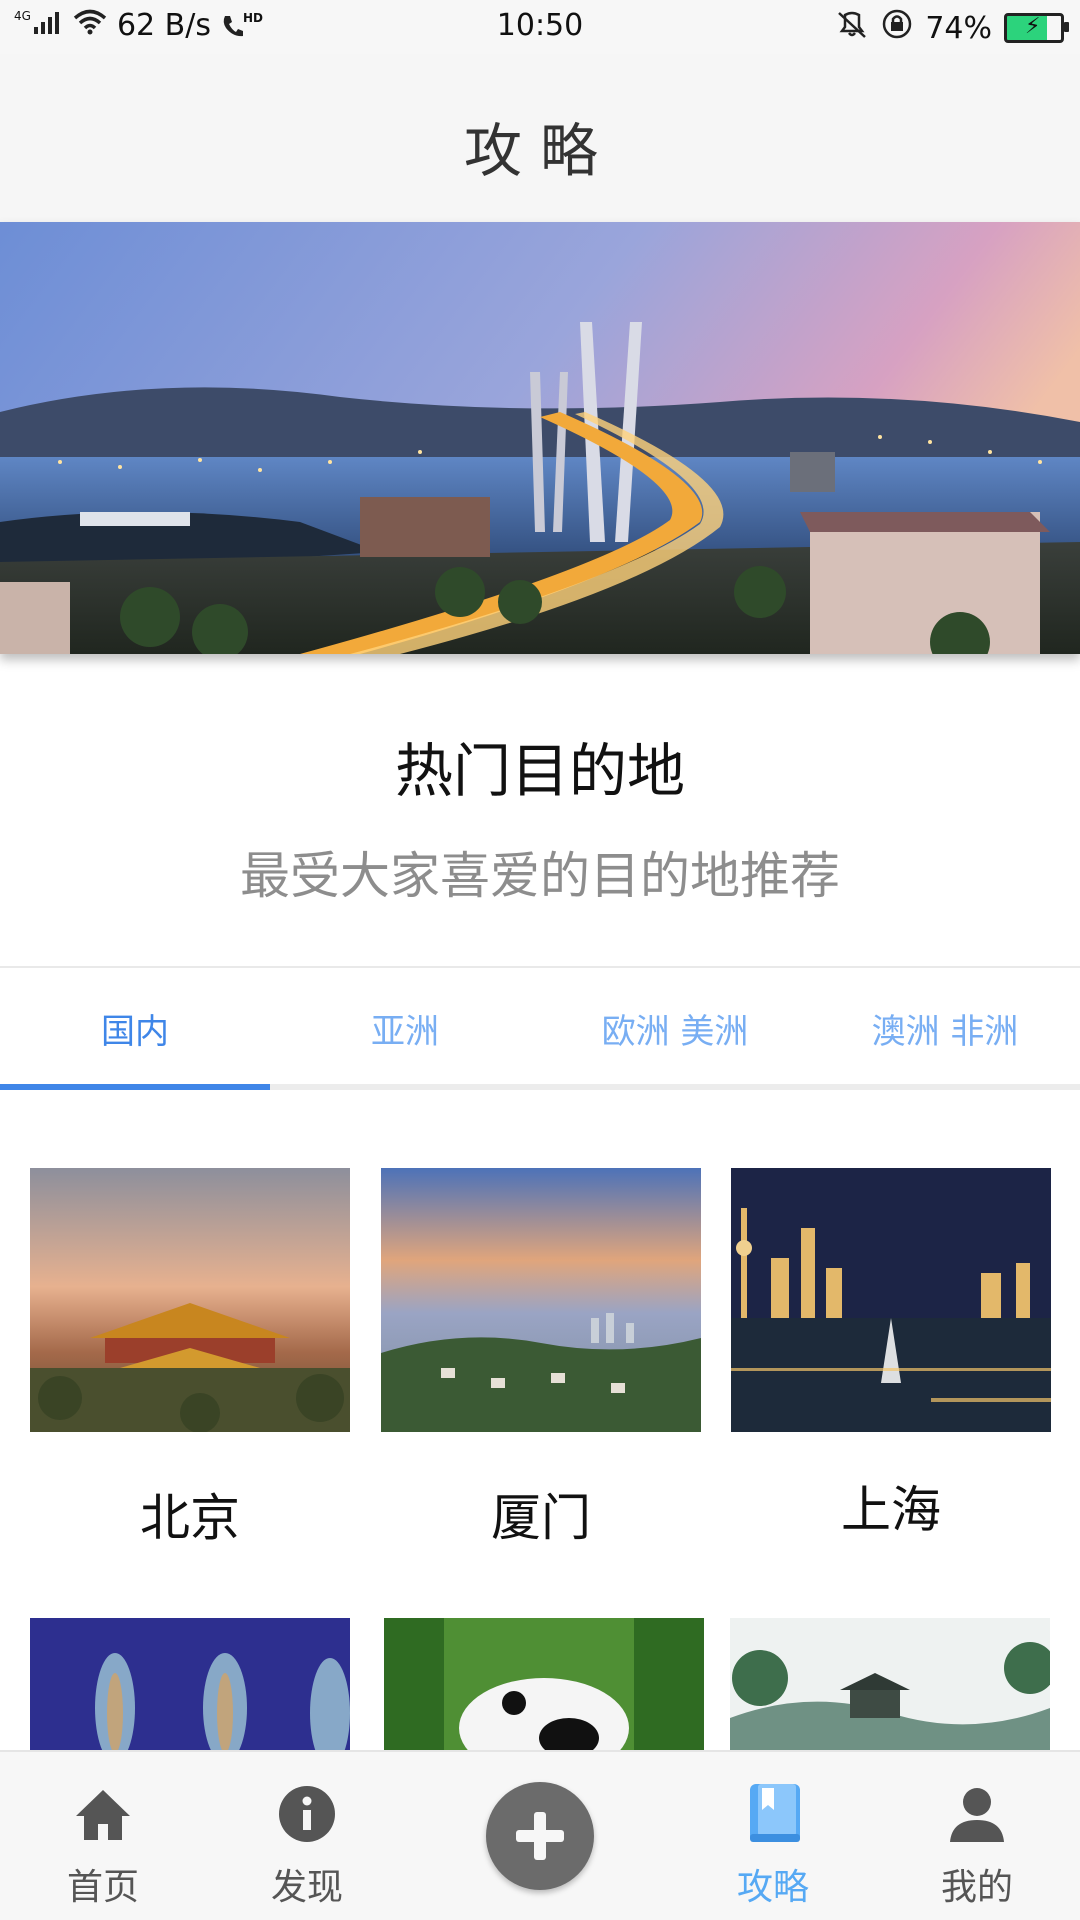  I want to click on nav-home: 首页, so click(103, 1836).